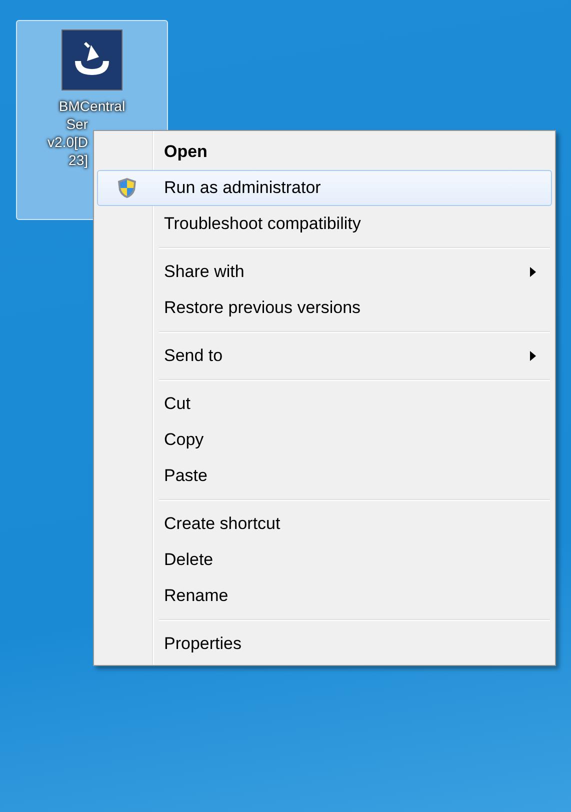  I want to click on menu-item: Paste, so click(324, 476).